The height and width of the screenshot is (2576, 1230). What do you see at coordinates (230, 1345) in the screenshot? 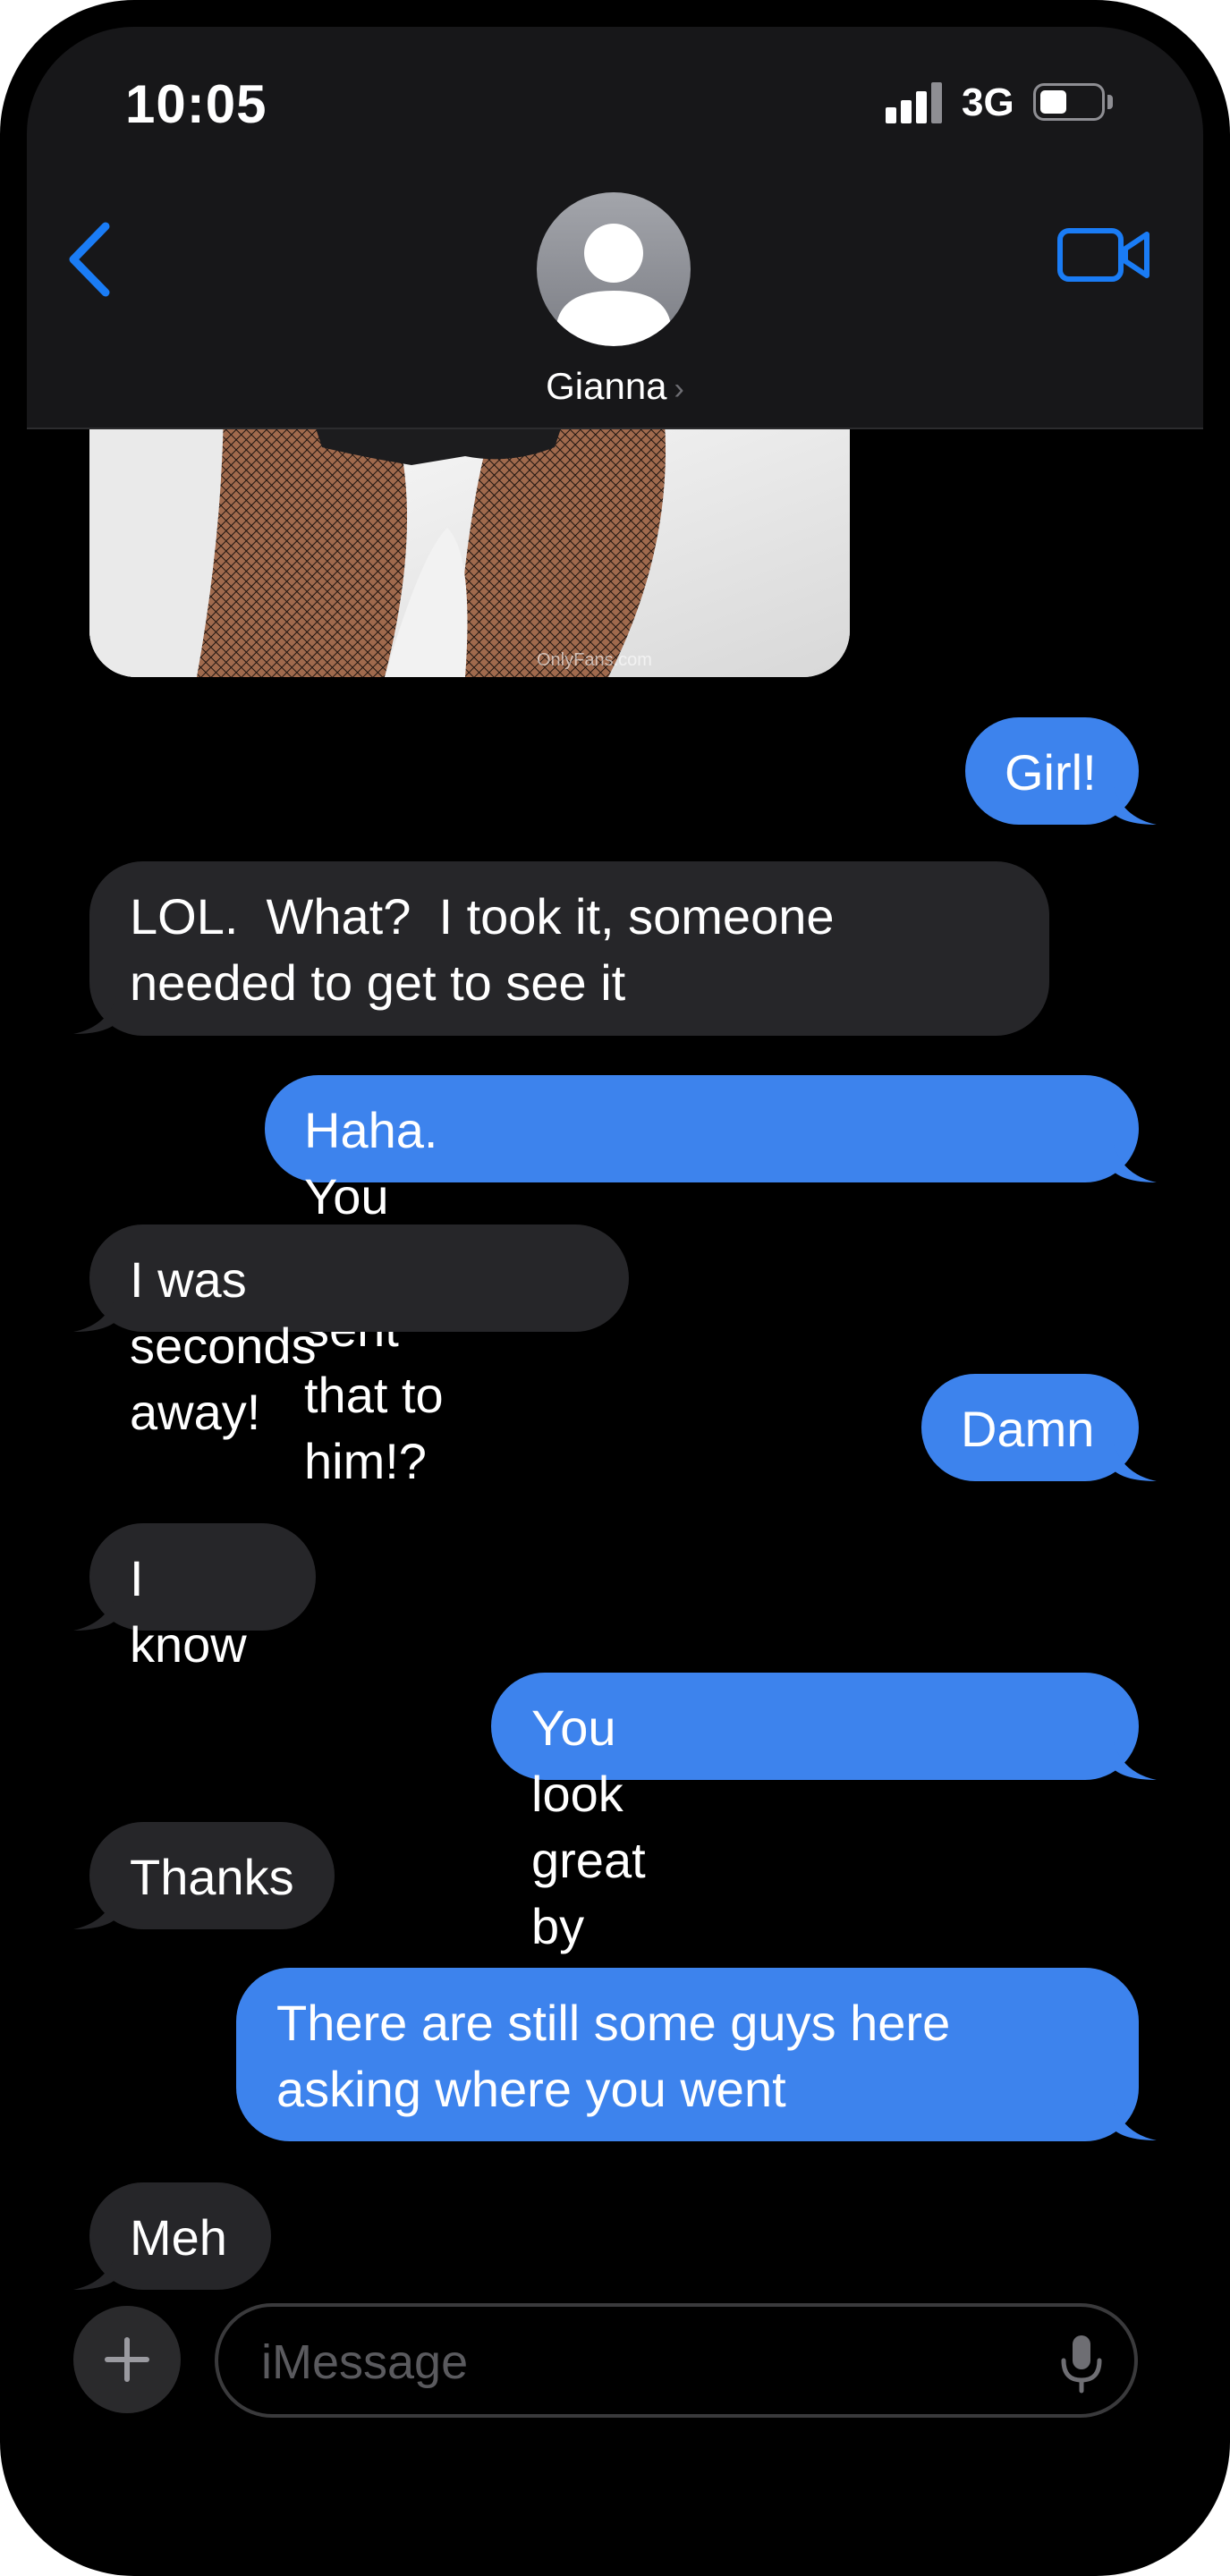
I see `message-text: I was seconds away!` at bounding box center [230, 1345].